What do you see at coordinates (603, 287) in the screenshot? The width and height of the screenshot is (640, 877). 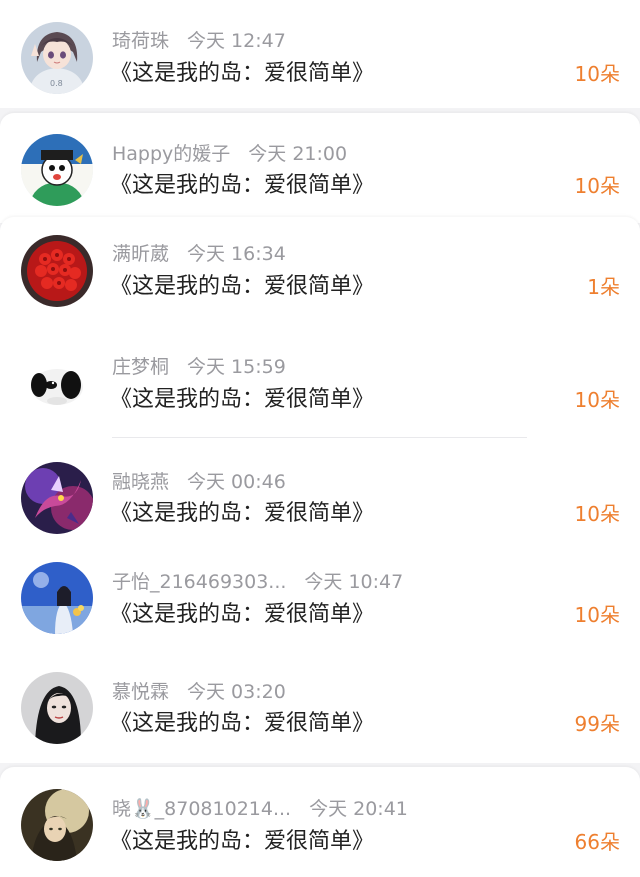 I see `flower-count: 1朵` at bounding box center [603, 287].